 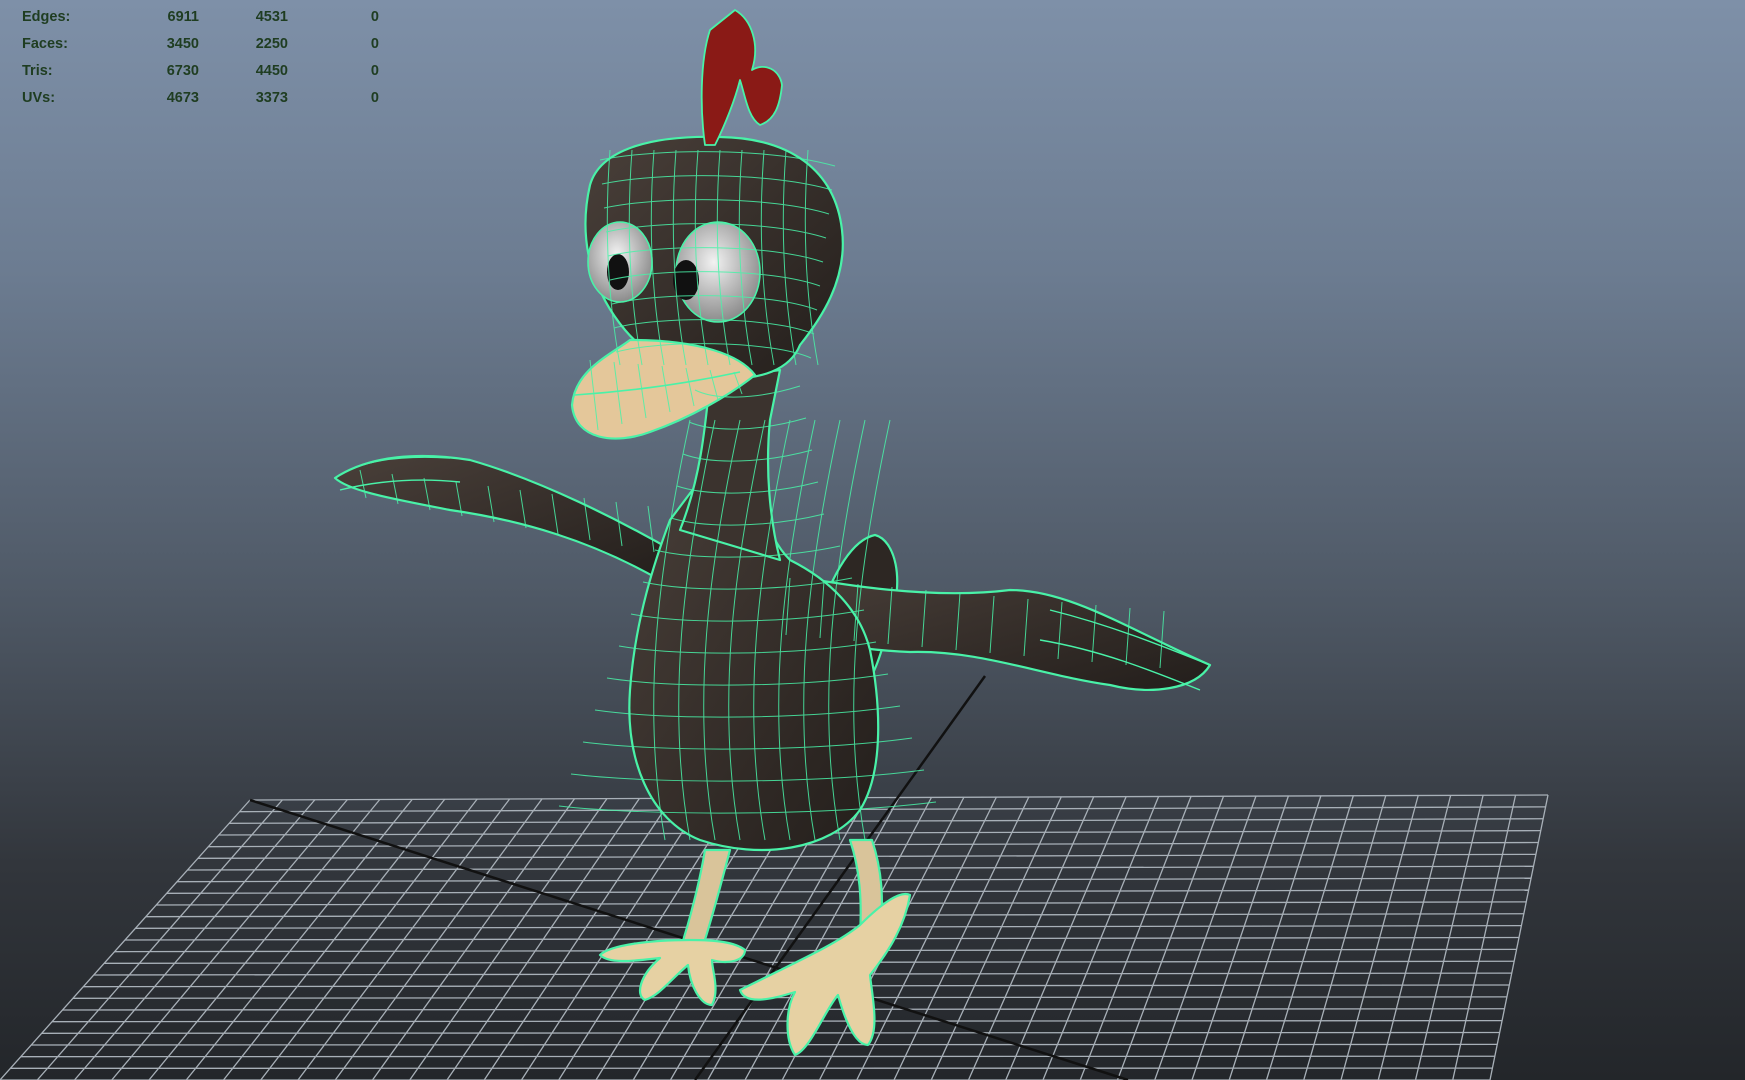 What do you see at coordinates (271, 98) in the screenshot?
I see `hud-value: 3373` at bounding box center [271, 98].